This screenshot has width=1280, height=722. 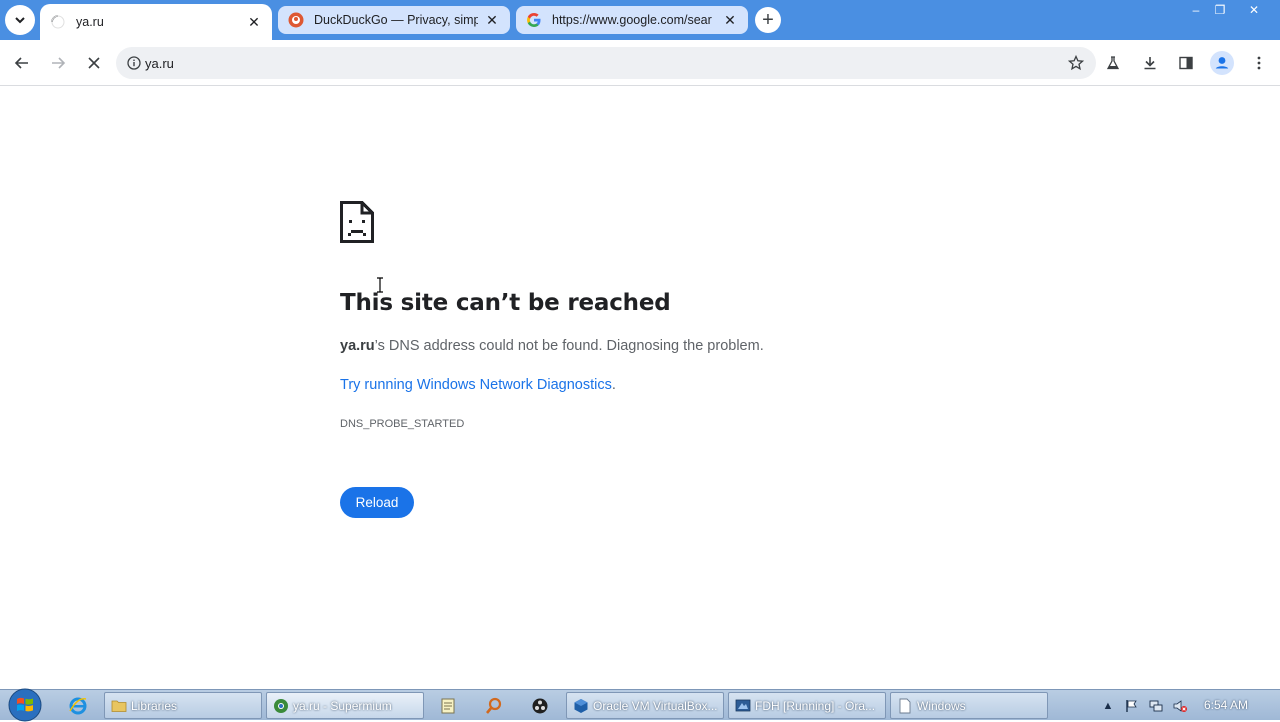 What do you see at coordinates (1180, 706) in the screenshot?
I see `volume-muted-icon` at bounding box center [1180, 706].